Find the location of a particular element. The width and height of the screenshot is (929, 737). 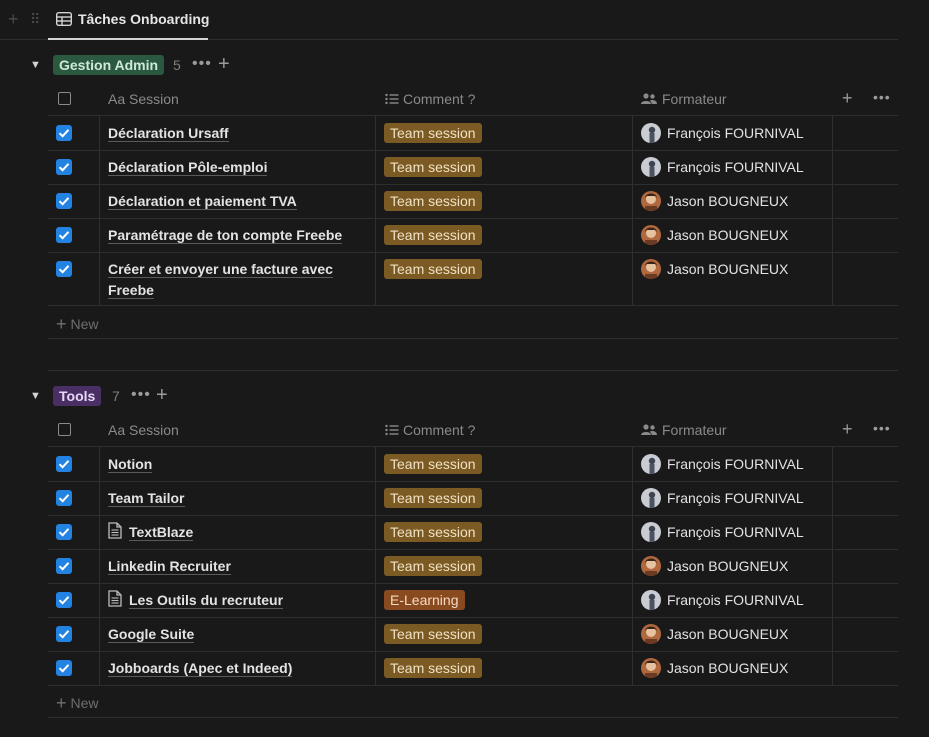

session-title: Les Outils du recruteur is located at coordinates (196, 600).